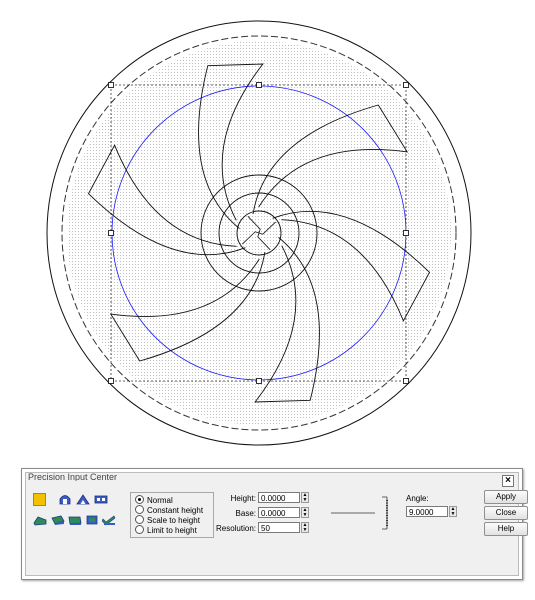  I want to click on angle-label: Angle:, so click(417, 498).